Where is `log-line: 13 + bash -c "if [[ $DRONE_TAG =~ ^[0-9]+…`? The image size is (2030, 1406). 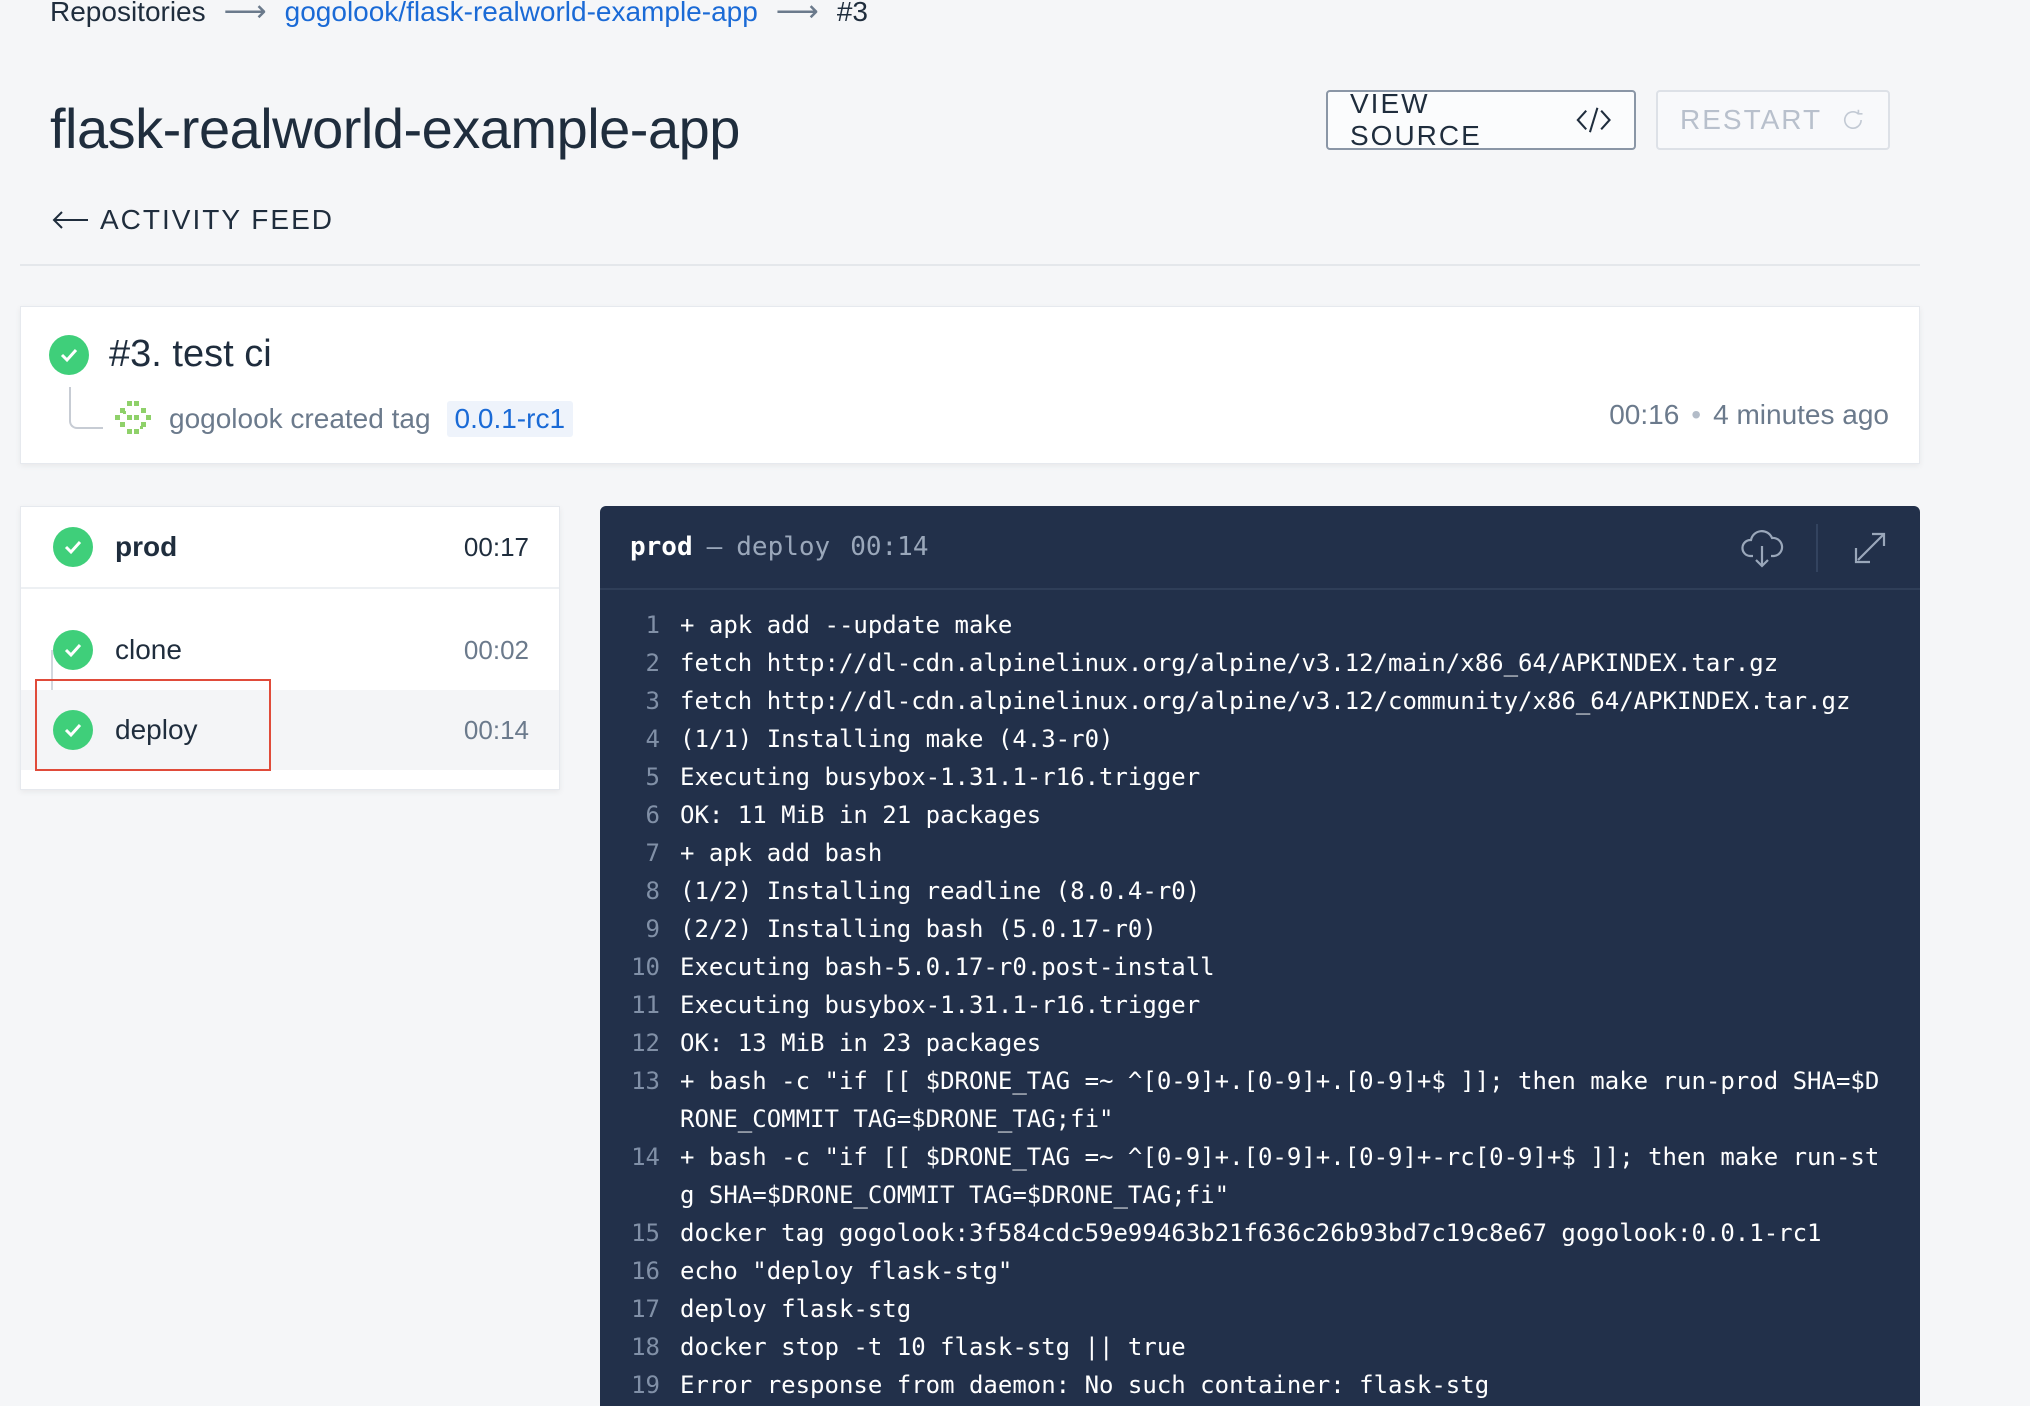 log-line: 13 + bash -c "if [[ $DRONE_TAG =~ ^[0-9]+… is located at coordinates (1260, 1100).